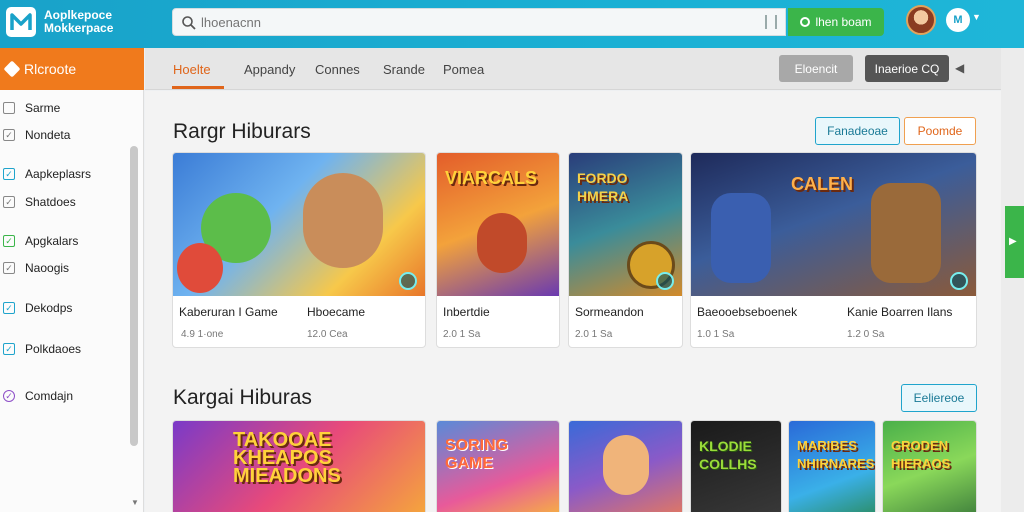 Image resolution: width=1024 pixels, height=512 pixels. What do you see at coordinates (857, 131) in the screenshot?
I see `section-action-button: Fanadeoae` at bounding box center [857, 131].